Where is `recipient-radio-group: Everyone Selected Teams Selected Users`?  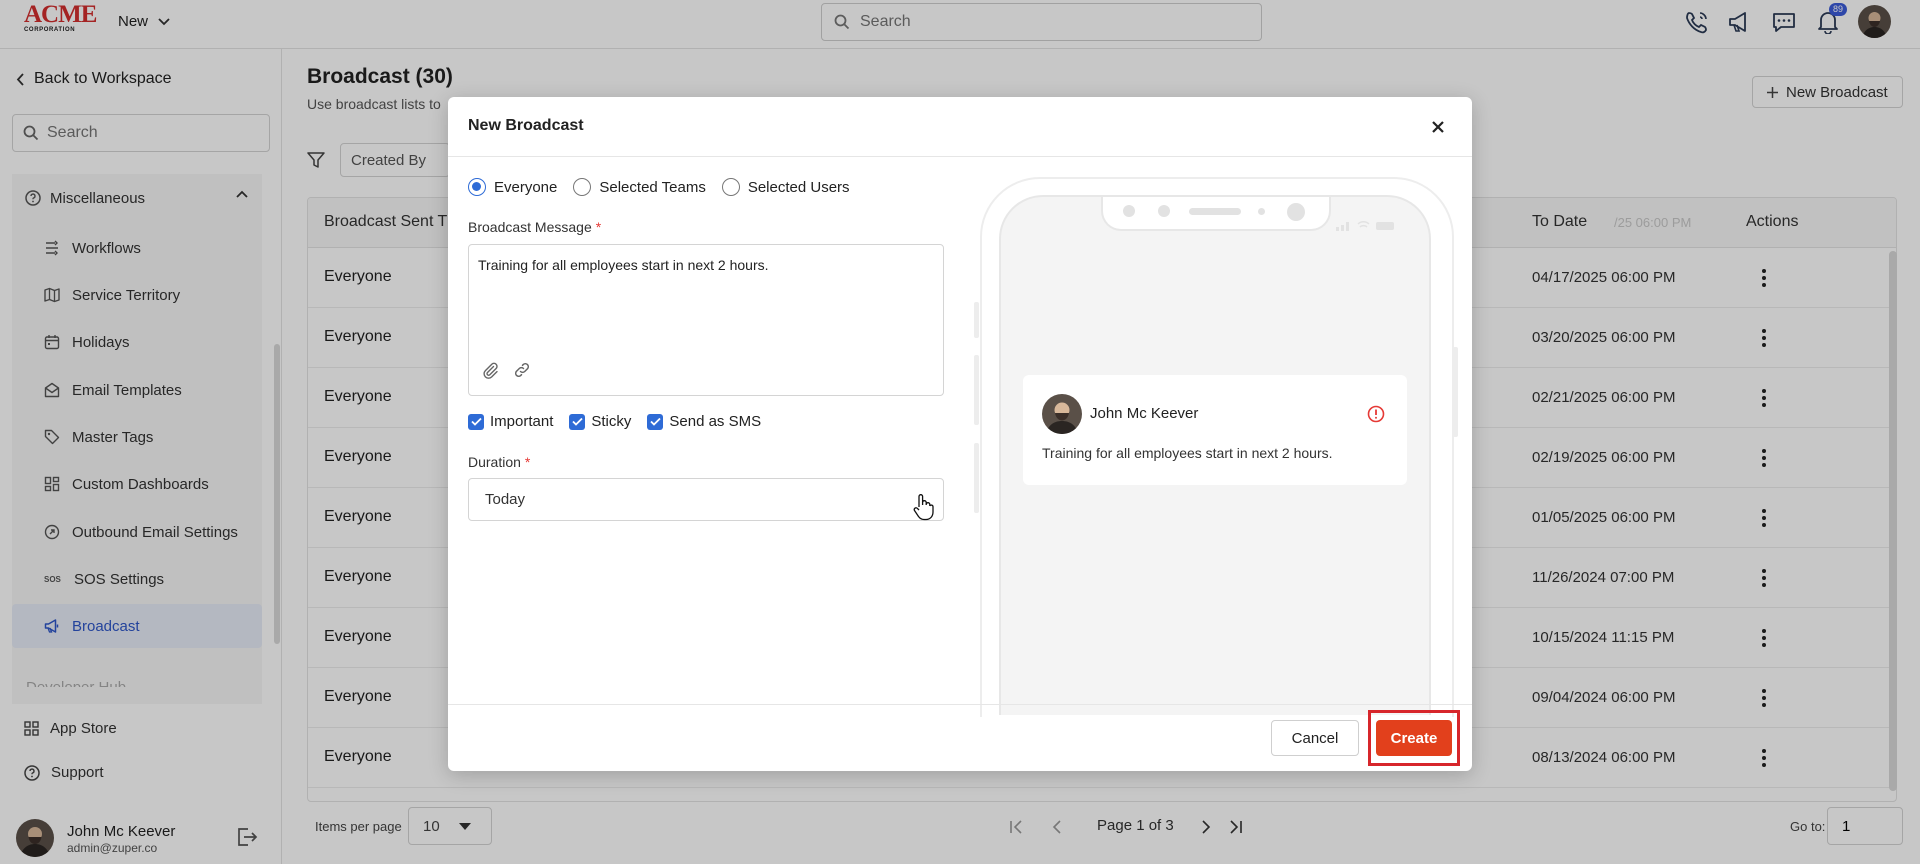 recipient-radio-group: Everyone Selected Teams Selected Users is located at coordinates (659, 187).